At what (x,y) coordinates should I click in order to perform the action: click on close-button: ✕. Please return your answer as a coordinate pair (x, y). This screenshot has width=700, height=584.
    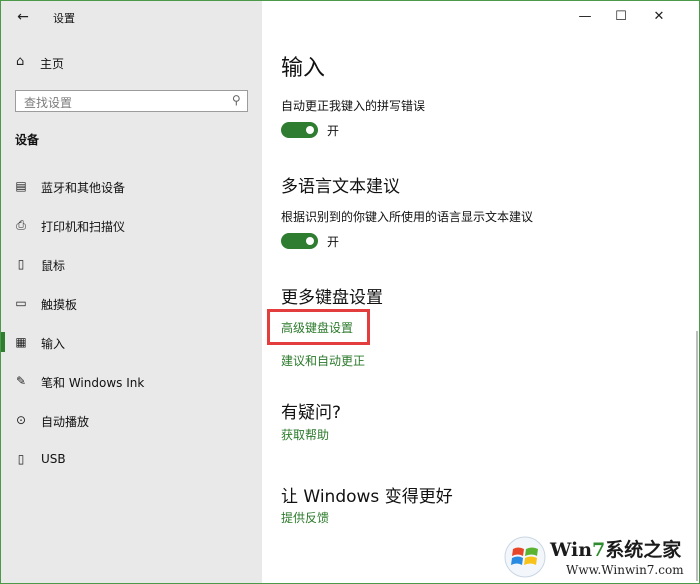
    Looking at the image, I should click on (659, 17).